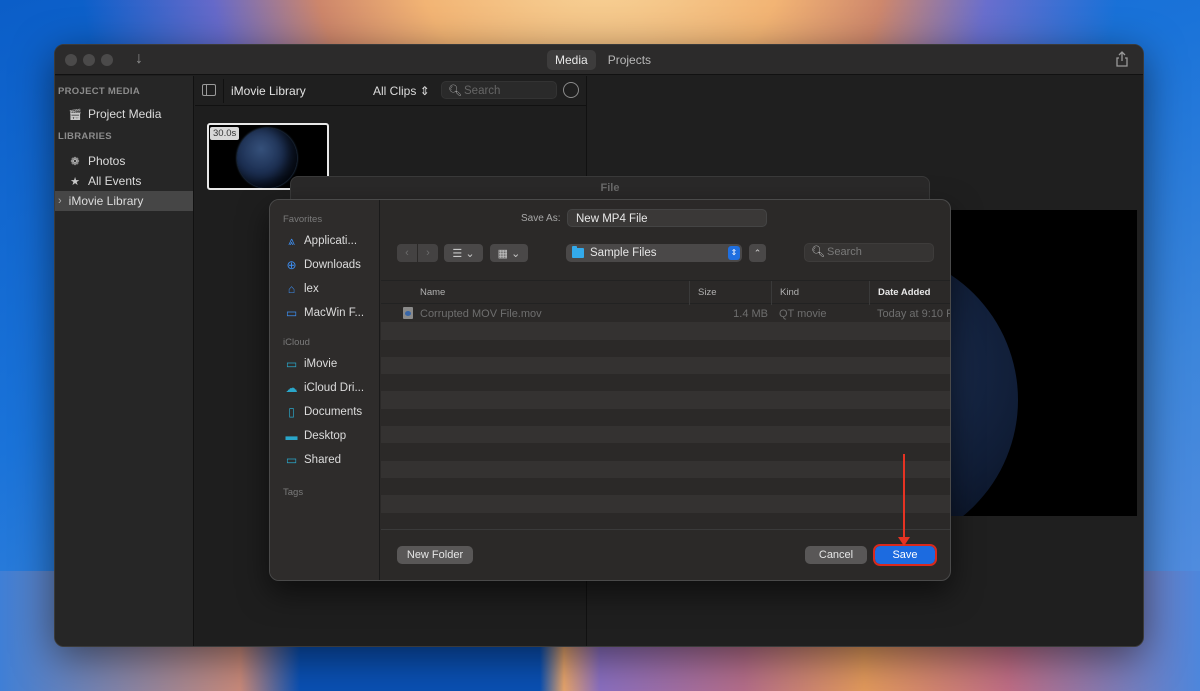 The width and height of the screenshot is (1200, 691). What do you see at coordinates (333, 412) in the screenshot?
I see `sidebar-item-label: Documents` at bounding box center [333, 412].